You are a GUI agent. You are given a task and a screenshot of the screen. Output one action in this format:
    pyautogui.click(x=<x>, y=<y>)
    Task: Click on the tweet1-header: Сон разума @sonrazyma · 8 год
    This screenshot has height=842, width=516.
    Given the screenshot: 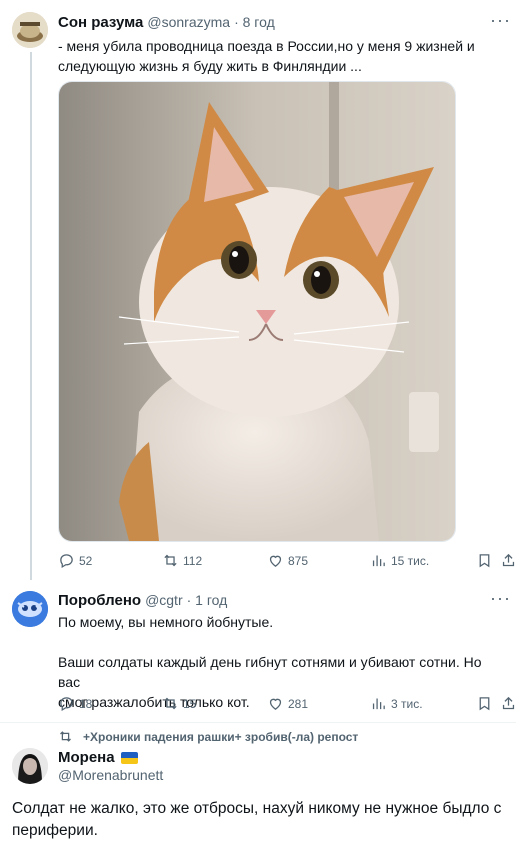 What is the action you would take?
    pyautogui.click(x=166, y=22)
    